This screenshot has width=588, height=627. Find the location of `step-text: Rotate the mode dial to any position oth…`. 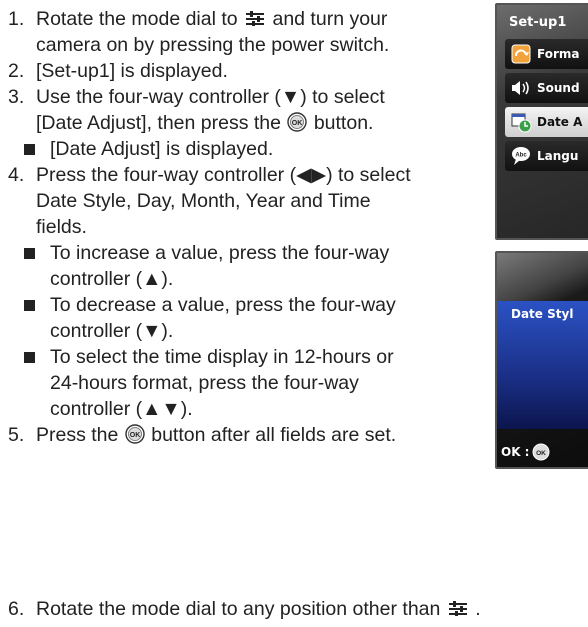

step-text: Rotate the mode dial to any position oth… is located at coordinates (238, 609).